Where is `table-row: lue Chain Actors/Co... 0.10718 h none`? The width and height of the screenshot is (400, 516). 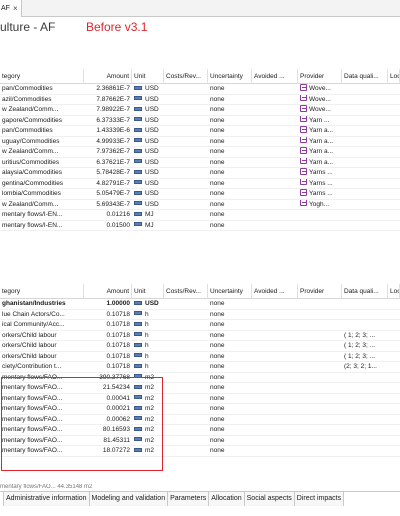
table-row: lue Chain Actors/Co... 0.10718 h none is located at coordinates (200, 315).